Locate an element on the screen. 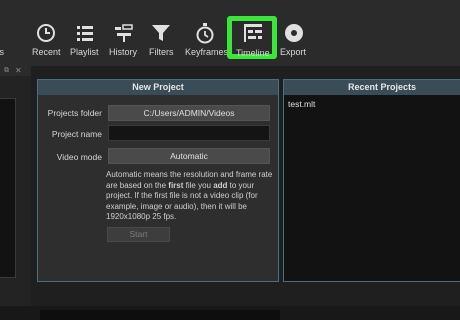  properties-button: erties is located at coordinates (11, 33).